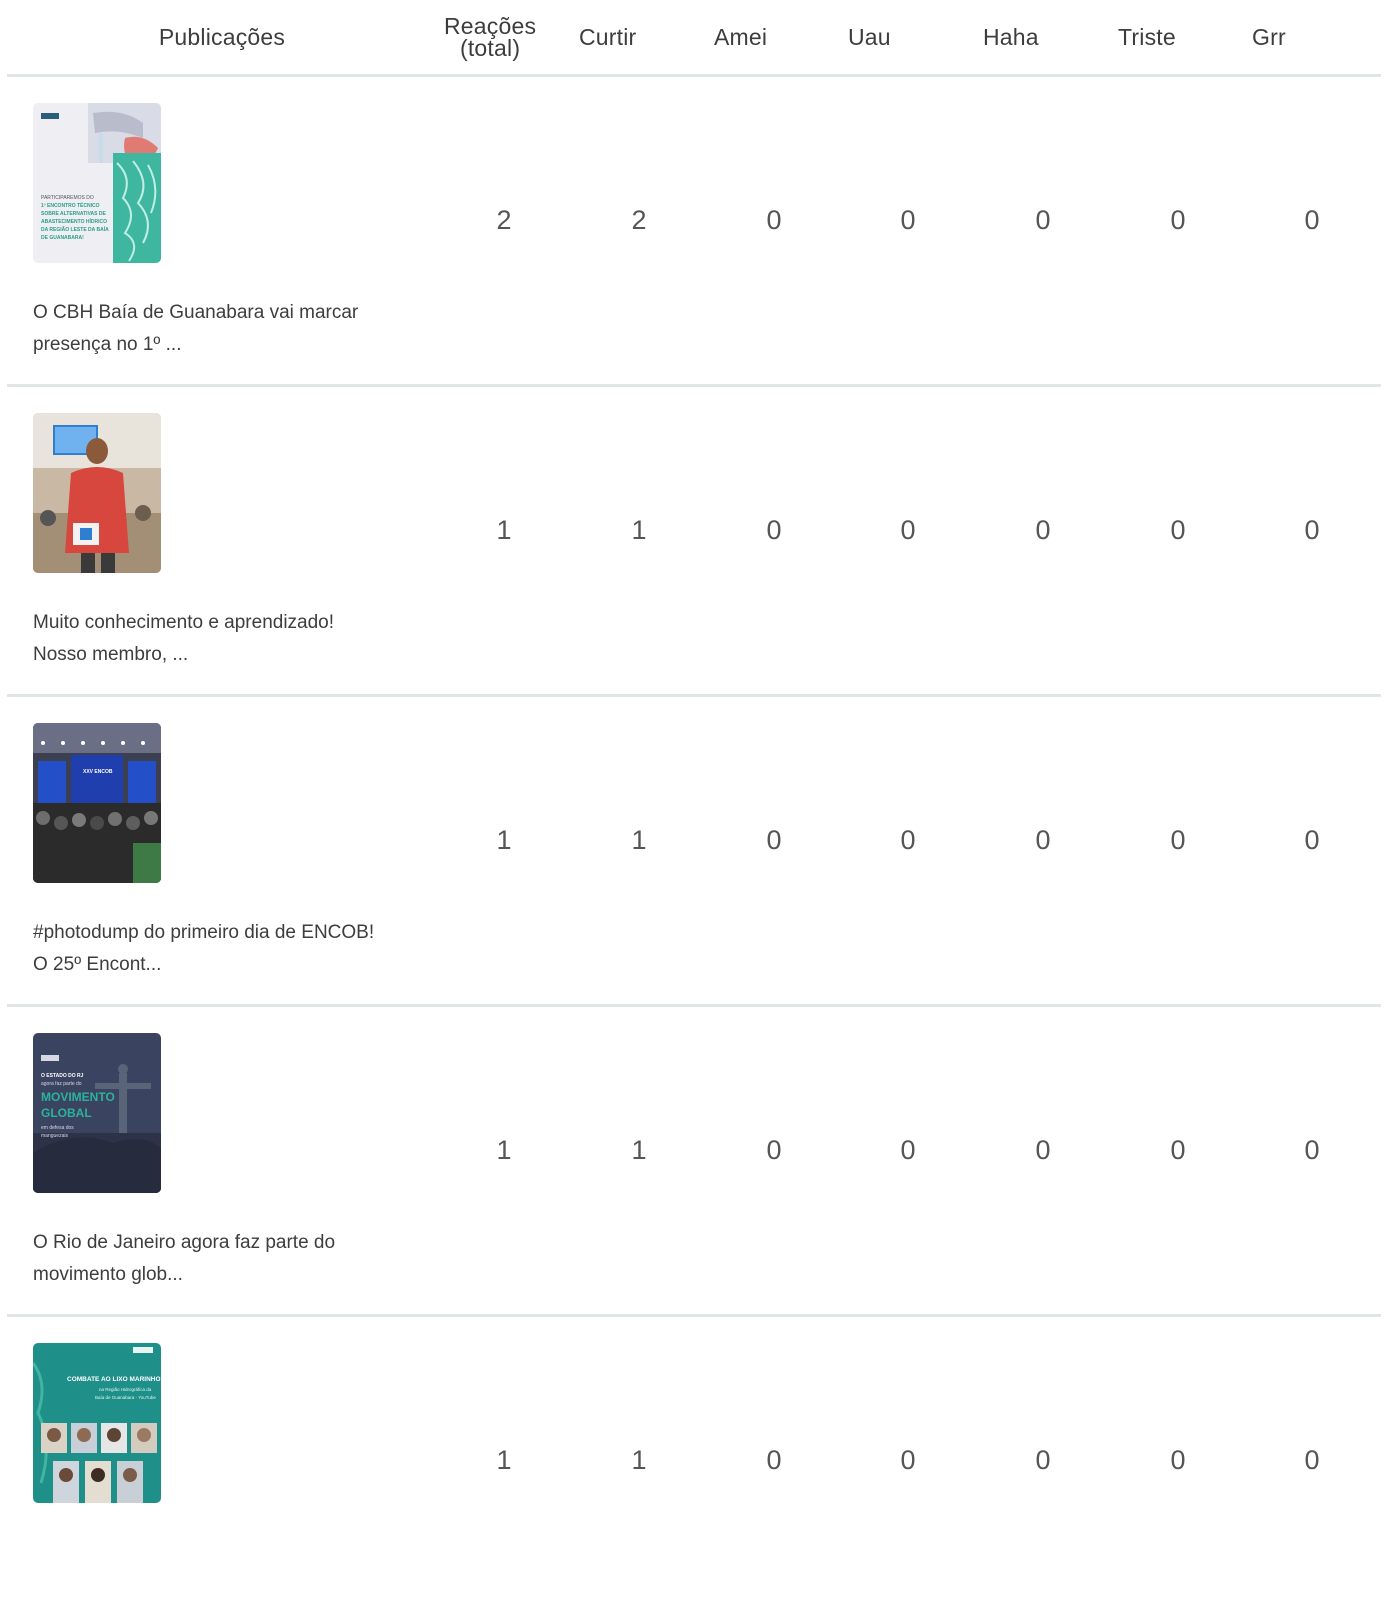 The image size is (1385, 1624). Describe the element at coordinates (607, 37) in the screenshot. I see `column-header-curtir: Curtir` at that location.